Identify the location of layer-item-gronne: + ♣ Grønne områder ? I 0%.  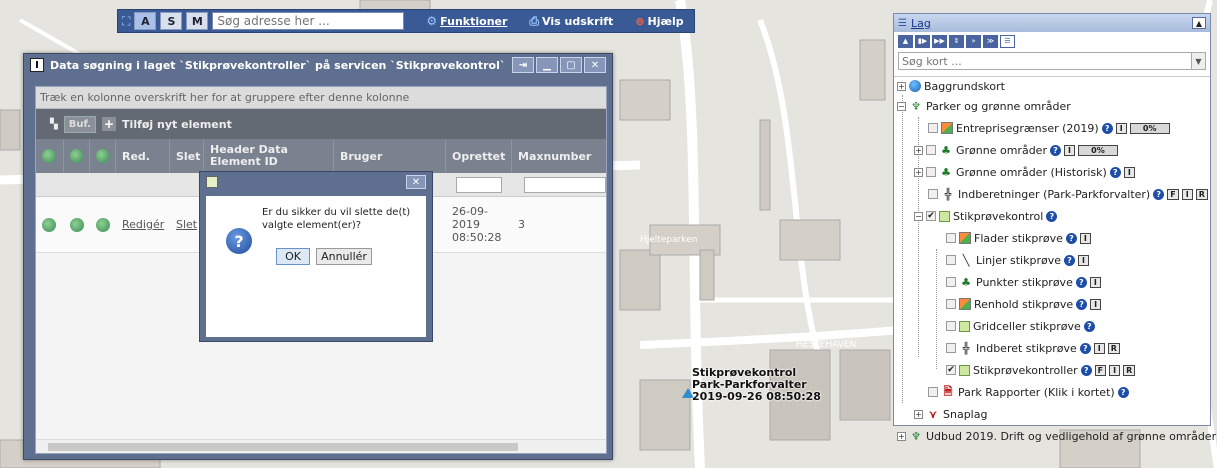
(1016, 150).